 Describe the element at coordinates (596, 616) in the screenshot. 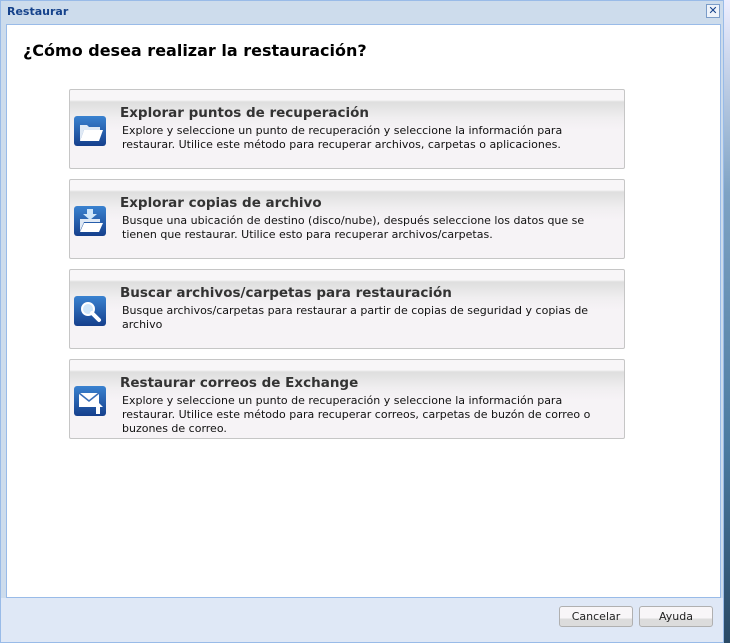

I see `cancel-button: Cancelar` at that location.